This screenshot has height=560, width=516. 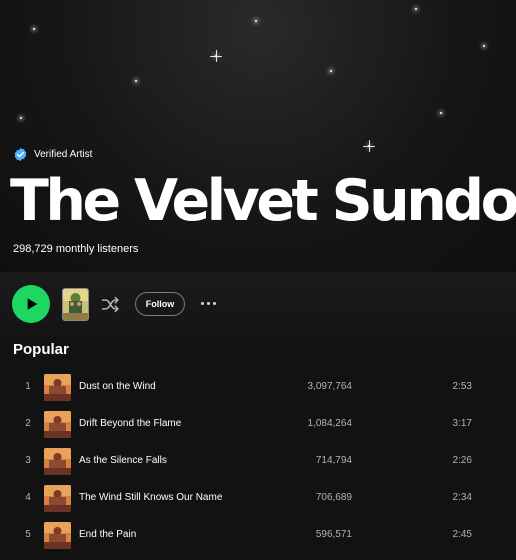 I want to click on play-icon, so click(x=32, y=304).